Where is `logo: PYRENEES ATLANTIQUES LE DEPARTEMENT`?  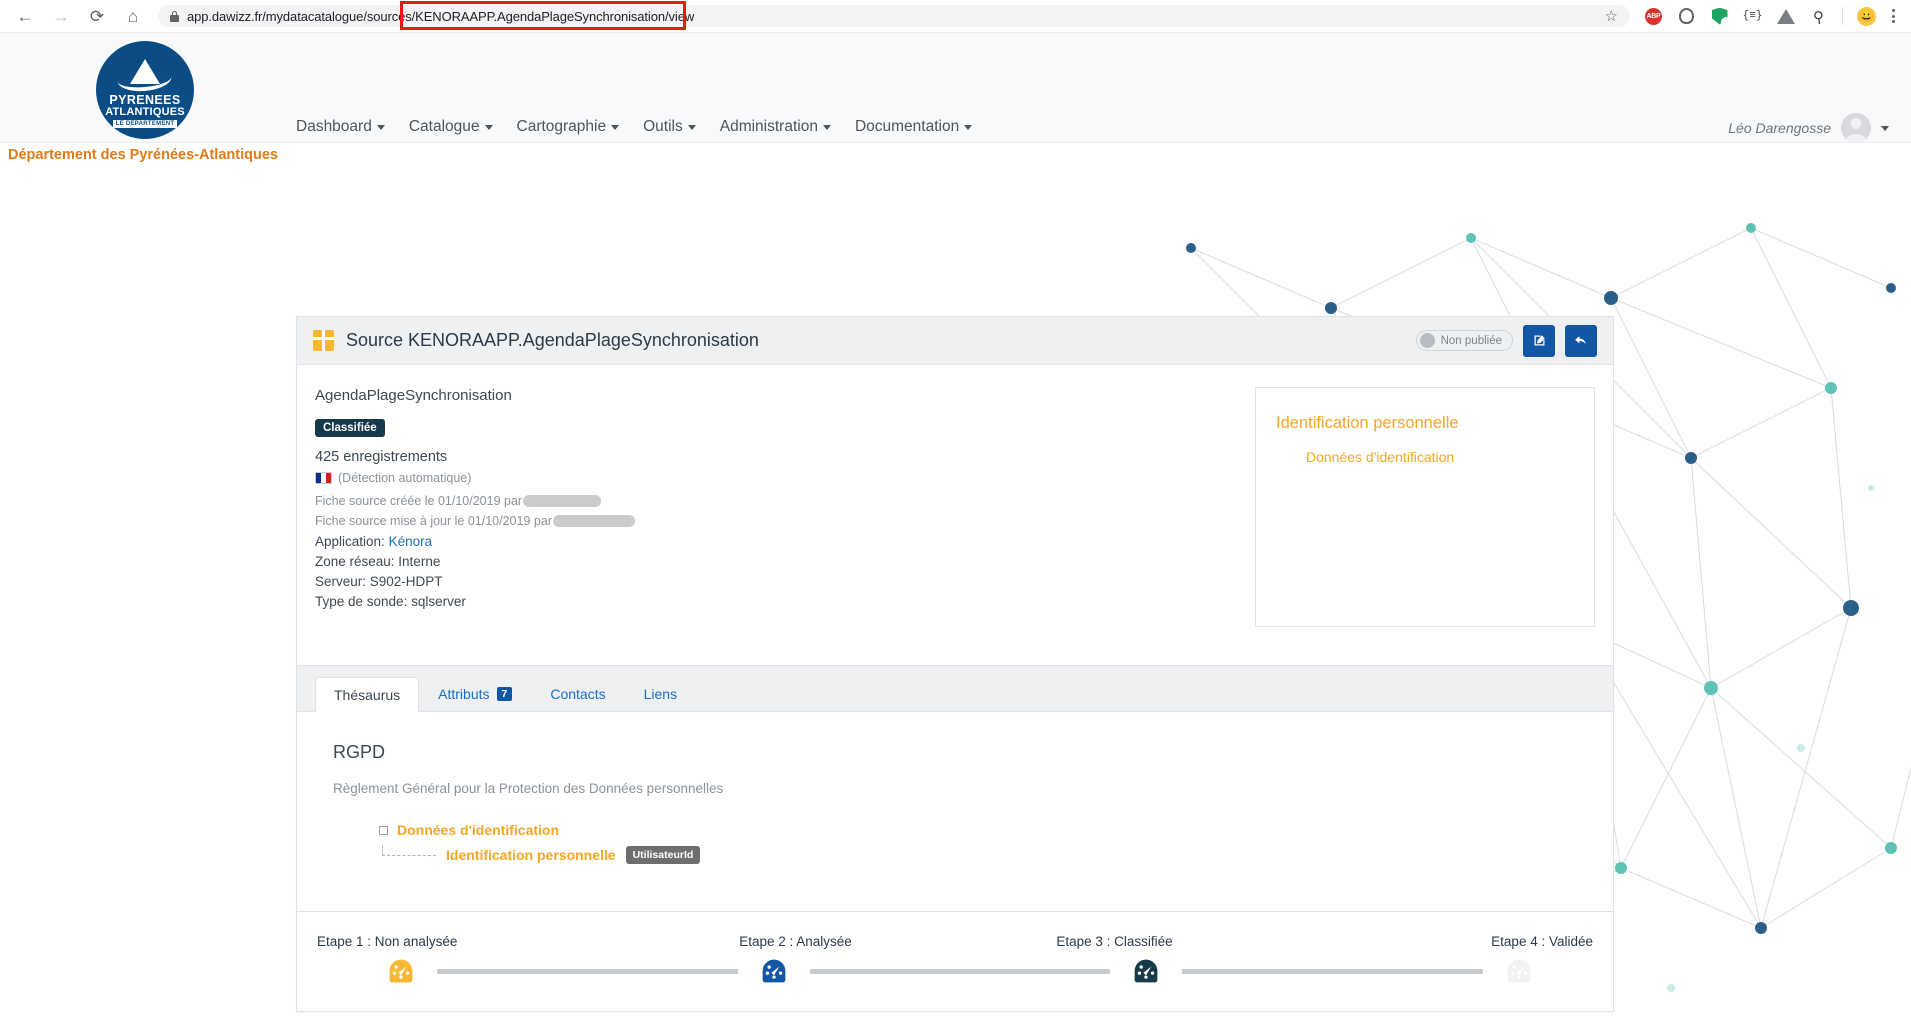 logo: PYRENEES ATLANTIQUES LE DEPARTEMENT is located at coordinates (145, 90).